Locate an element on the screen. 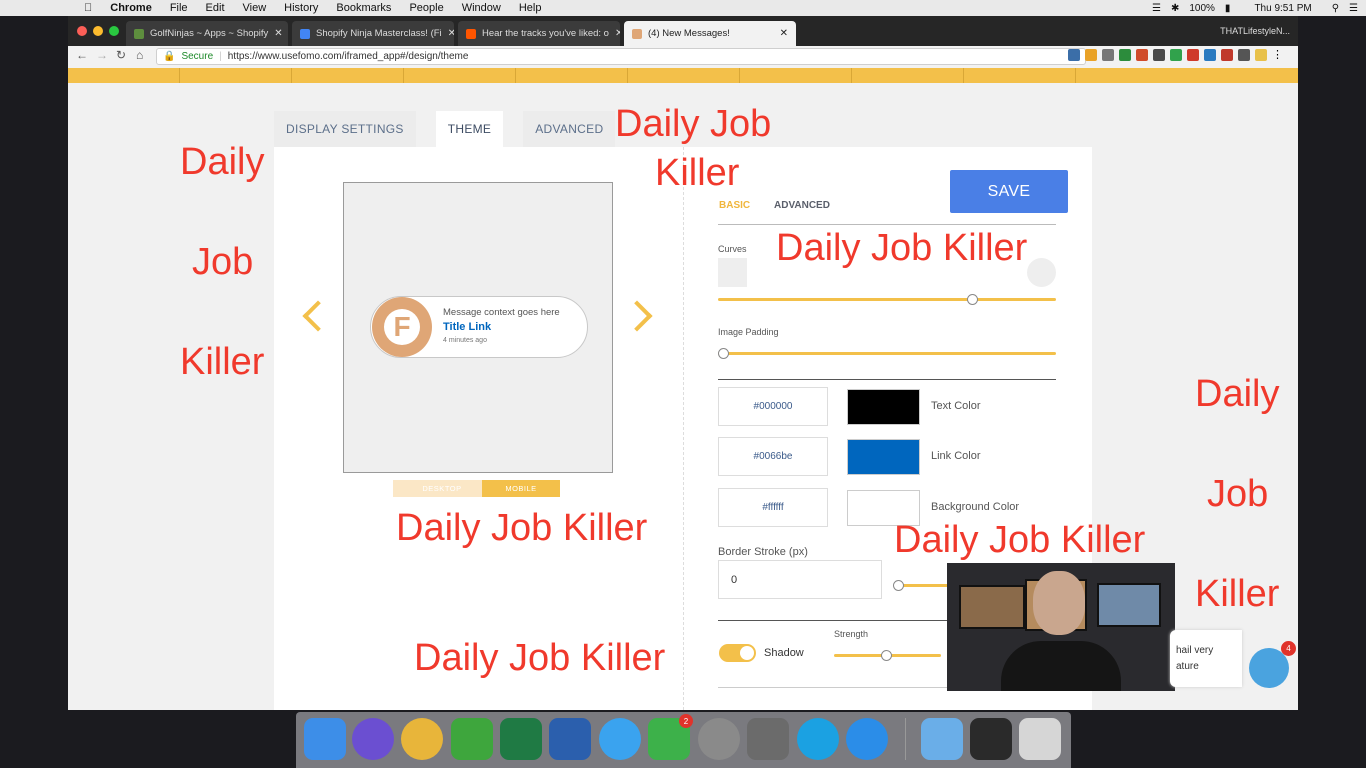  chrome-icon is located at coordinates (422, 739).